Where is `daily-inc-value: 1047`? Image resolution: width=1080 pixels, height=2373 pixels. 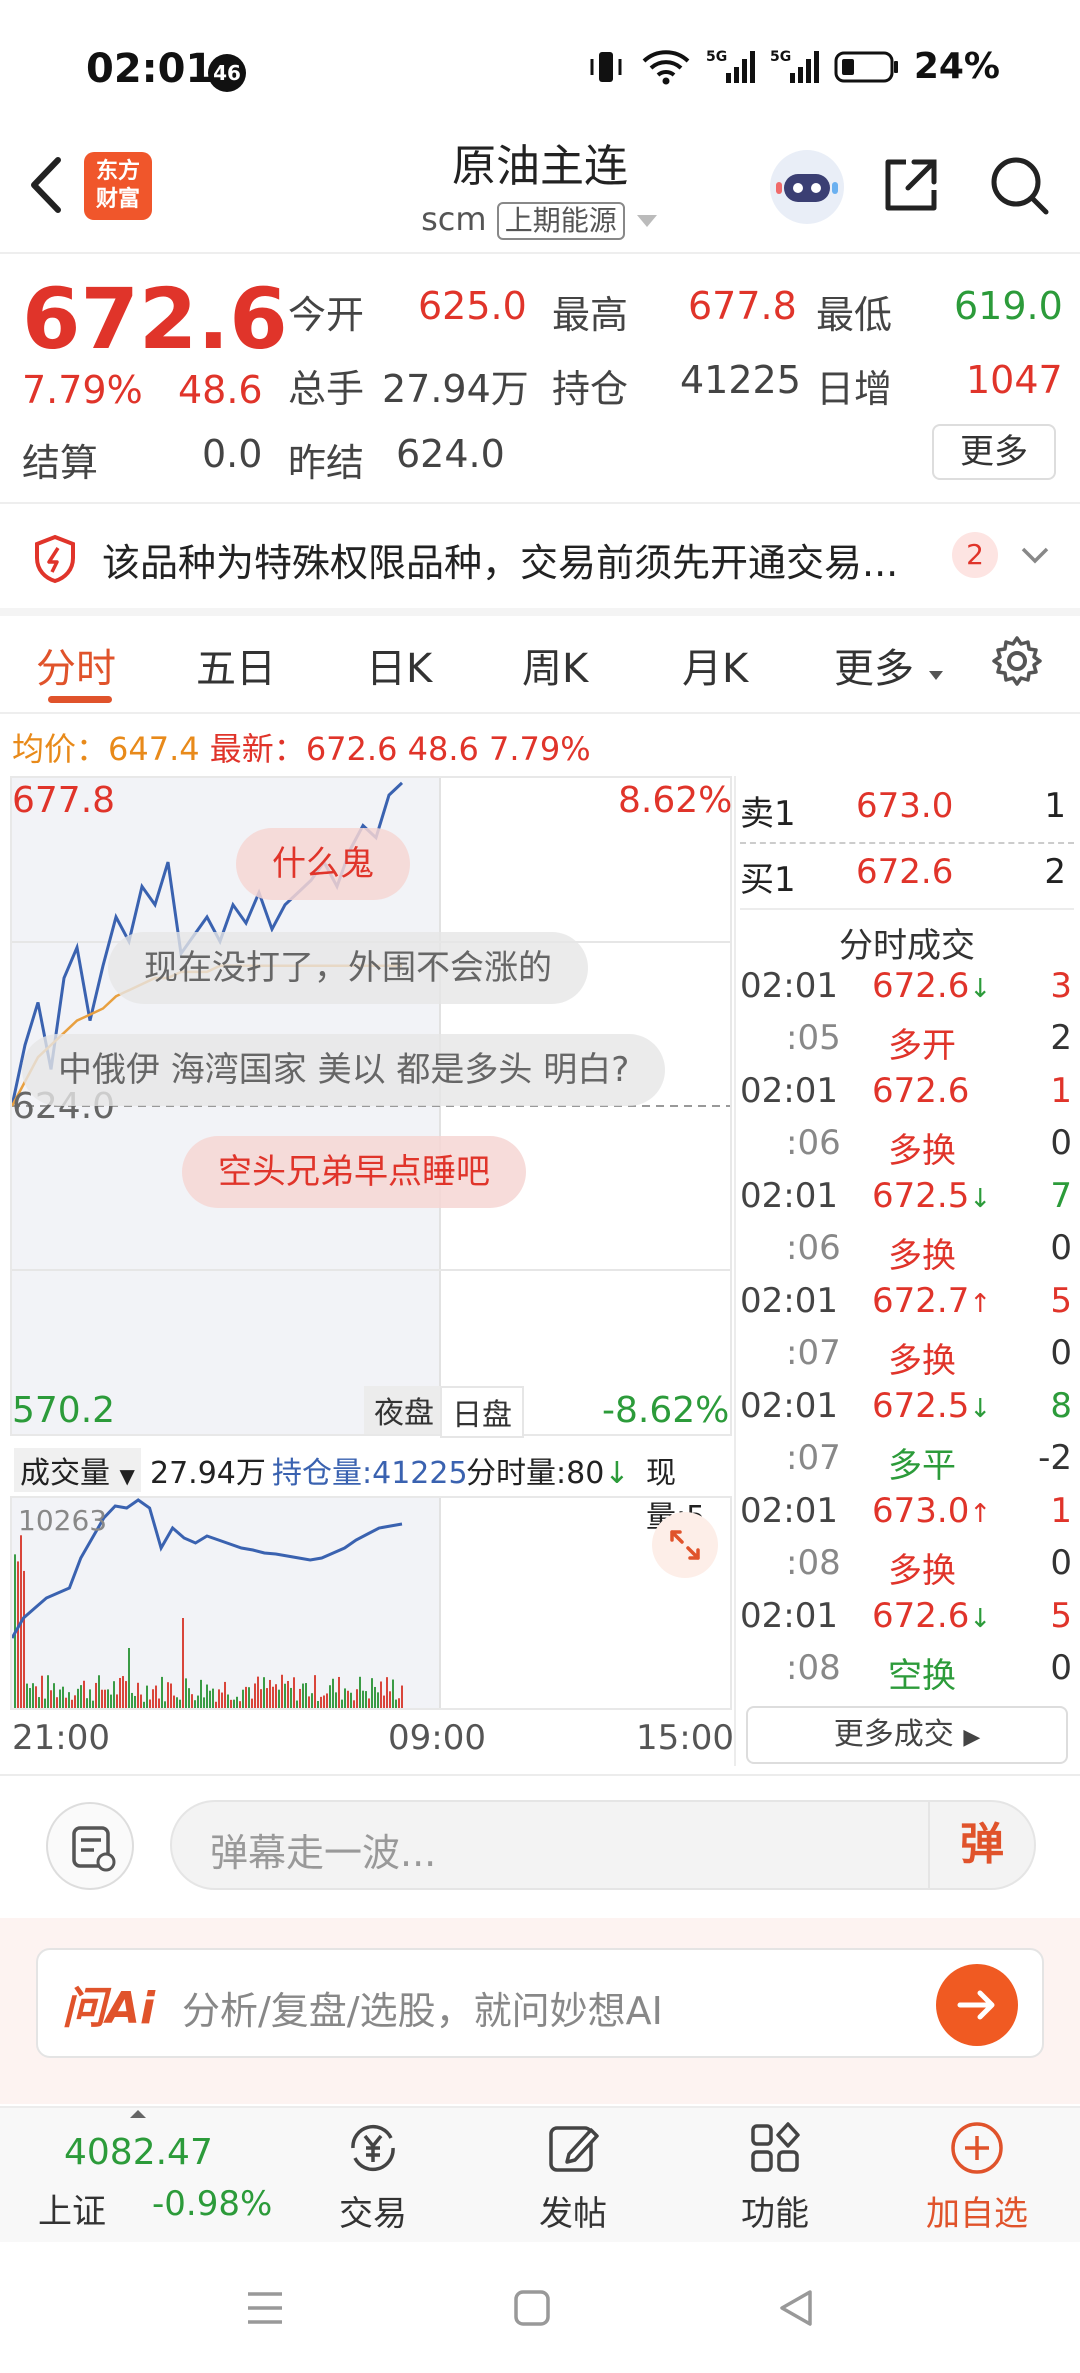 daily-inc-value: 1047 is located at coordinates (1014, 380).